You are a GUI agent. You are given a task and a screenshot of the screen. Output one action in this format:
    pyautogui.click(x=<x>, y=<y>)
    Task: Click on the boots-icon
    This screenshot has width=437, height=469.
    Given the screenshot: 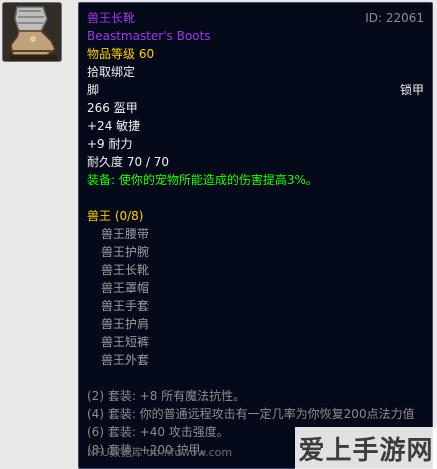 What is the action you would take?
    pyautogui.click(x=32, y=32)
    